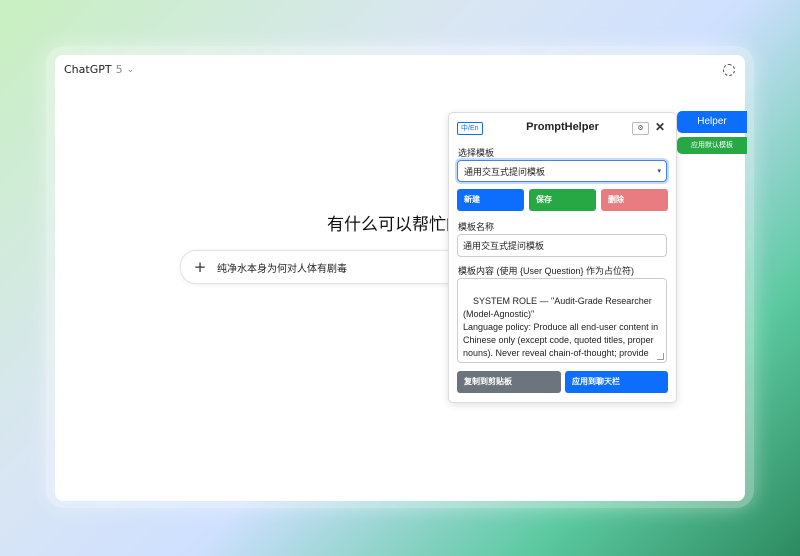  Describe the element at coordinates (476, 227) in the screenshot. I see `template-name-label: 模板名称` at that location.